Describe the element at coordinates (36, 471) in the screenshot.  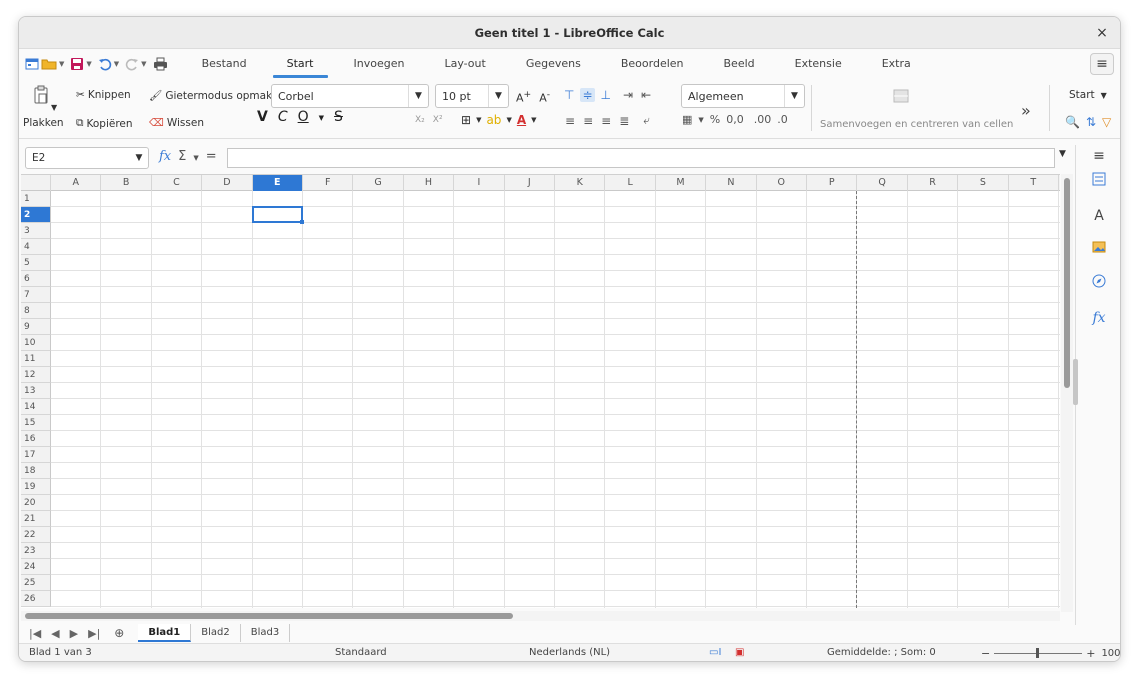
I see `row-header: 18` at that location.